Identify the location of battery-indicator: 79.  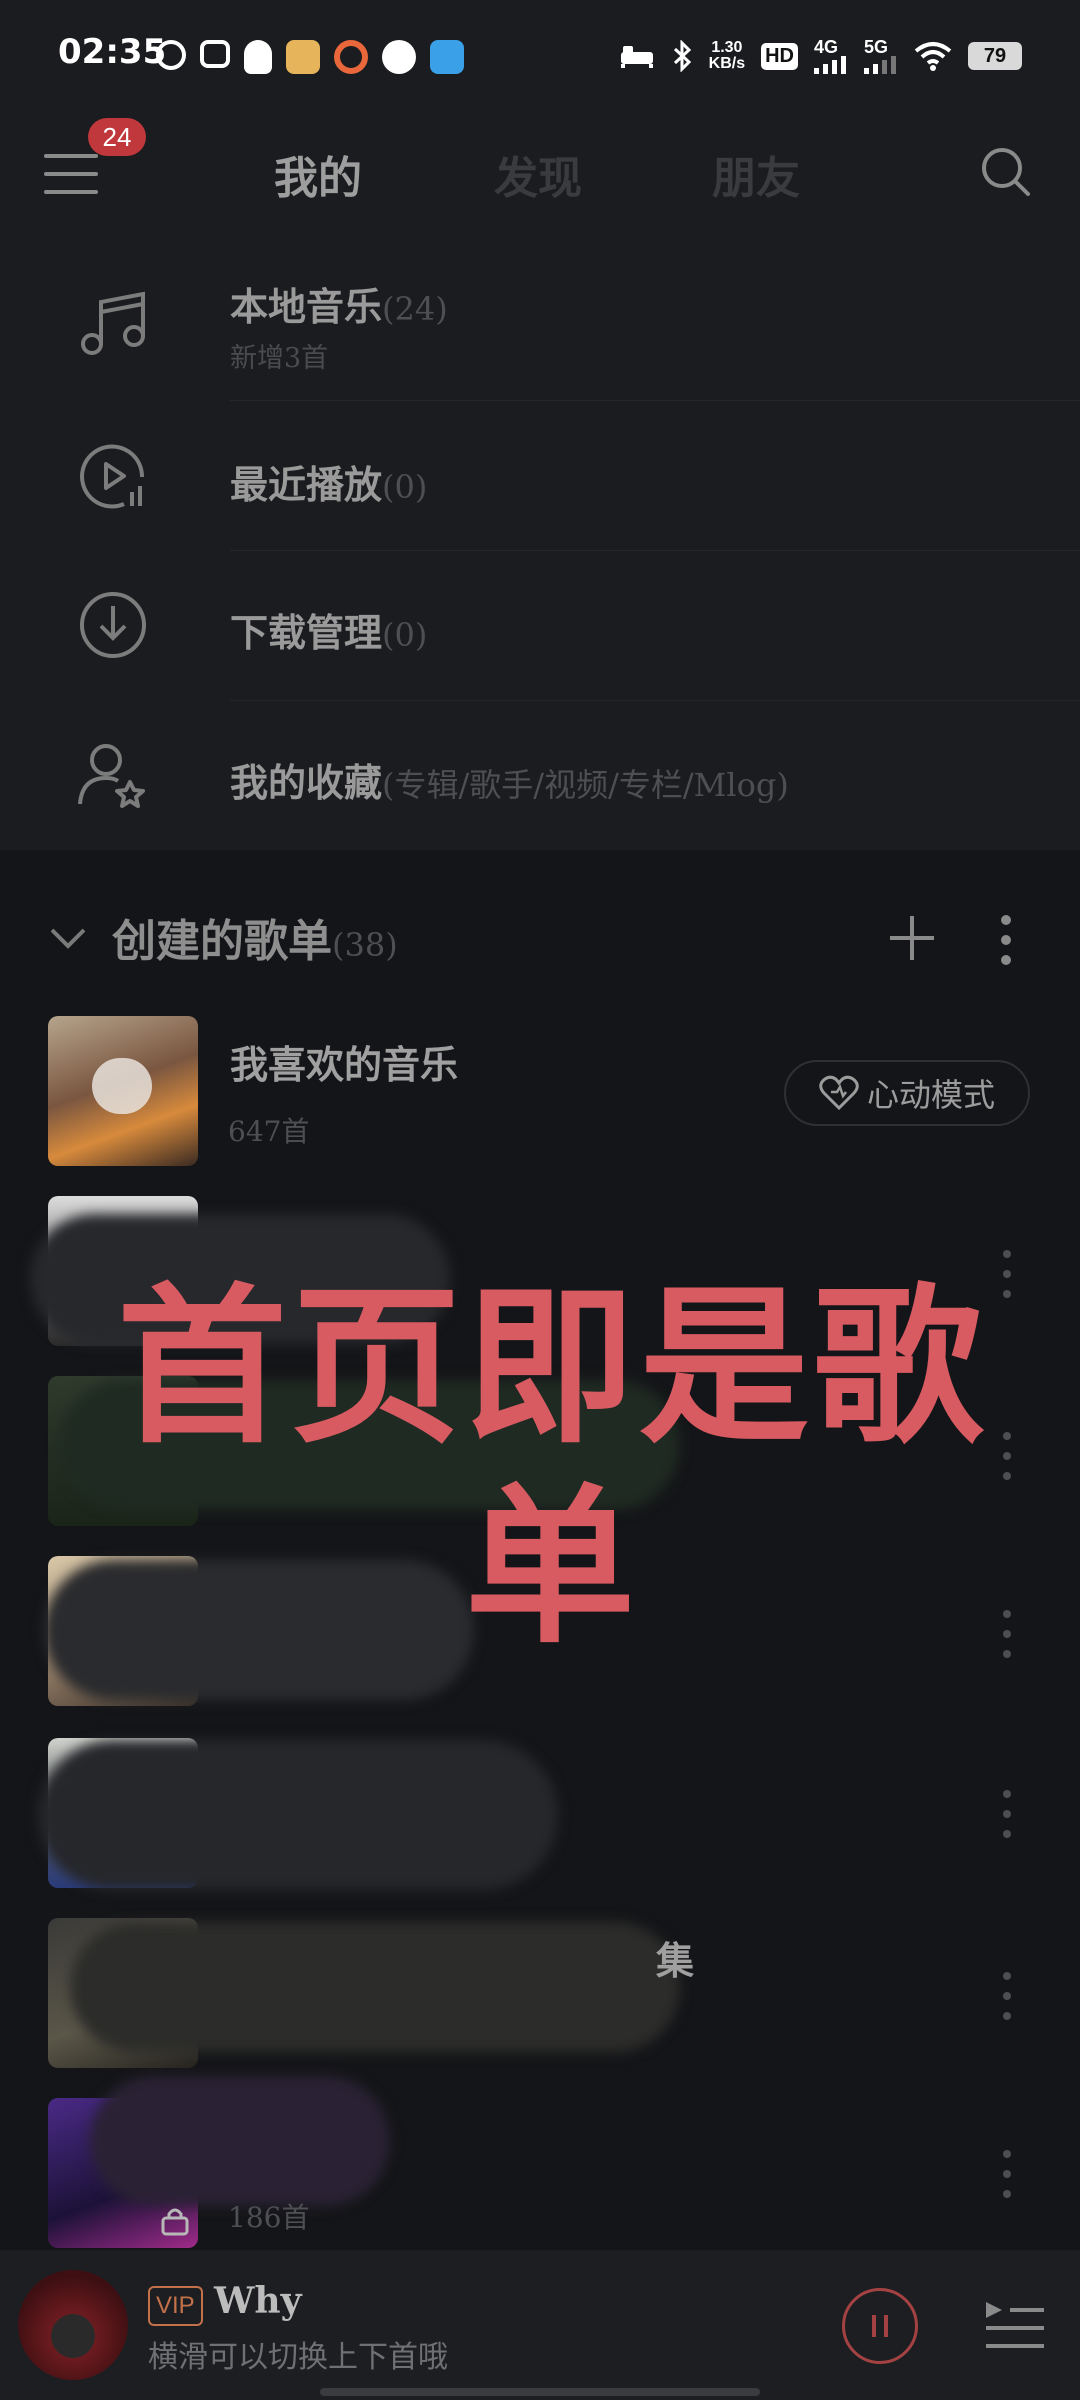
(995, 56).